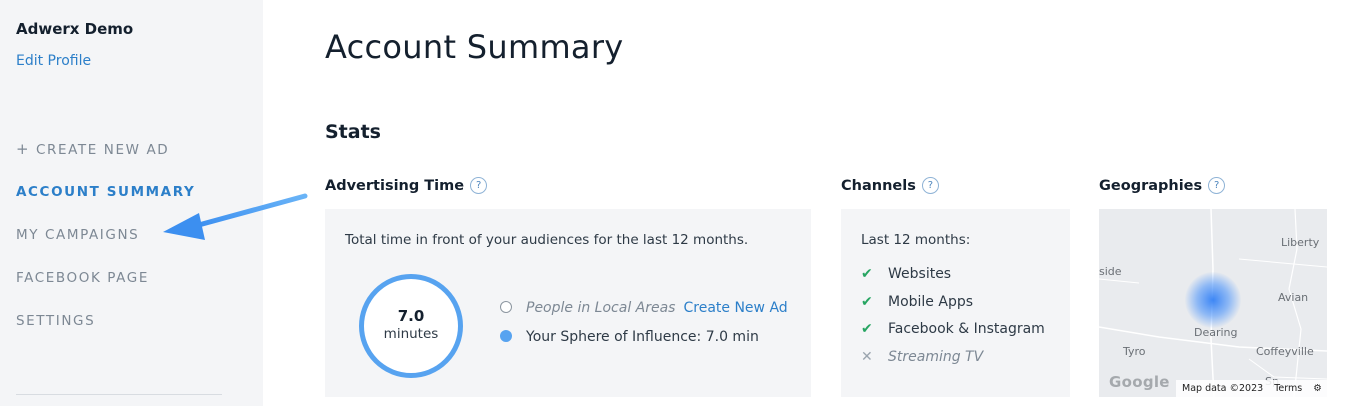  I want to click on ring-value: 7.0, so click(411, 316).